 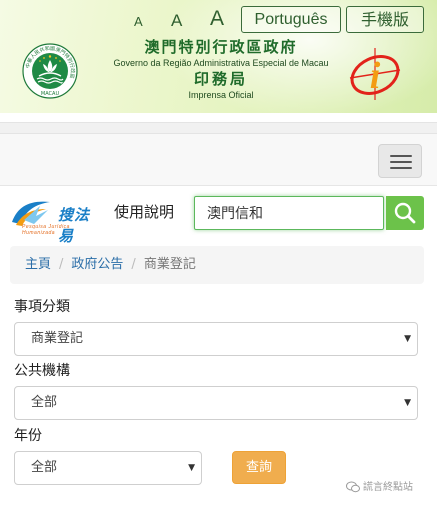 I want to click on breadcrumb: 主頁 / 政府公告 / 商業登記, so click(x=217, y=265).